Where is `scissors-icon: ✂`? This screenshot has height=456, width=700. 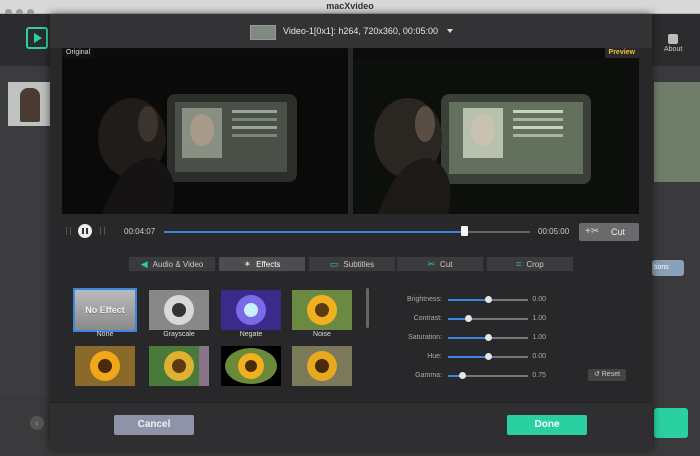
scissors-icon: ✂ is located at coordinates (431, 264).